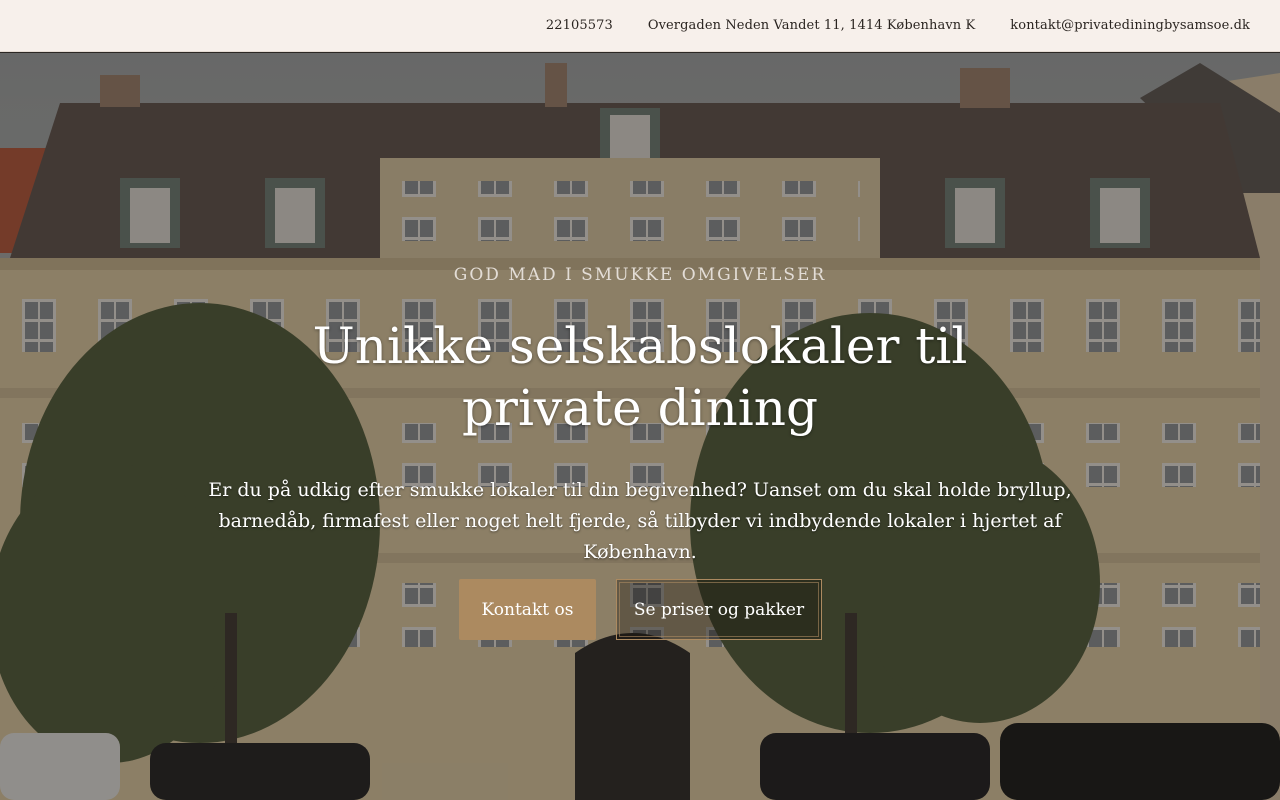 The width and height of the screenshot is (1280, 800). What do you see at coordinates (579, 25) in the screenshot?
I see `phone-link: 22105573` at bounding box center [579, 25].